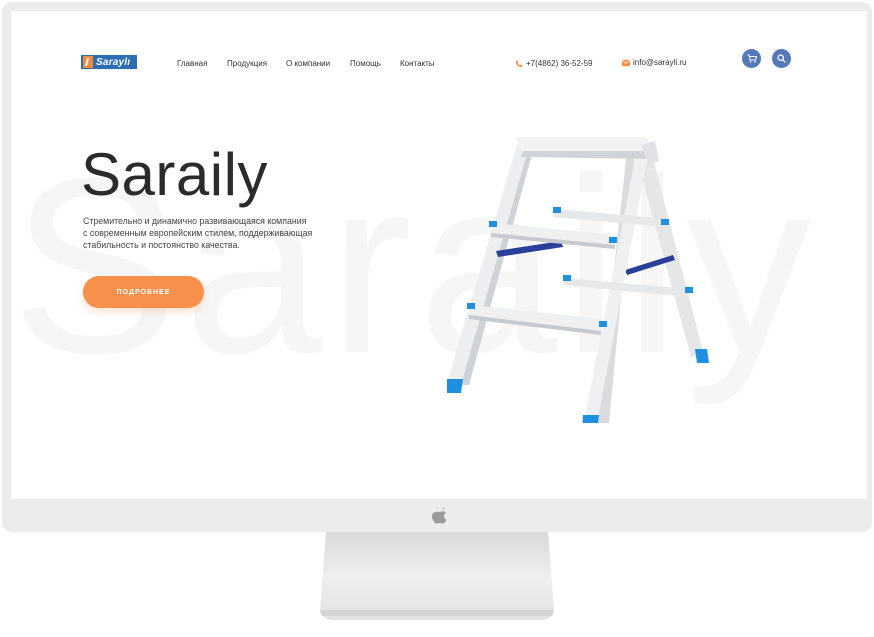 The image size is (874, 637). Describe the element at coordinates (439, 515) in the screenshot. I see `apple-icon` at that location.